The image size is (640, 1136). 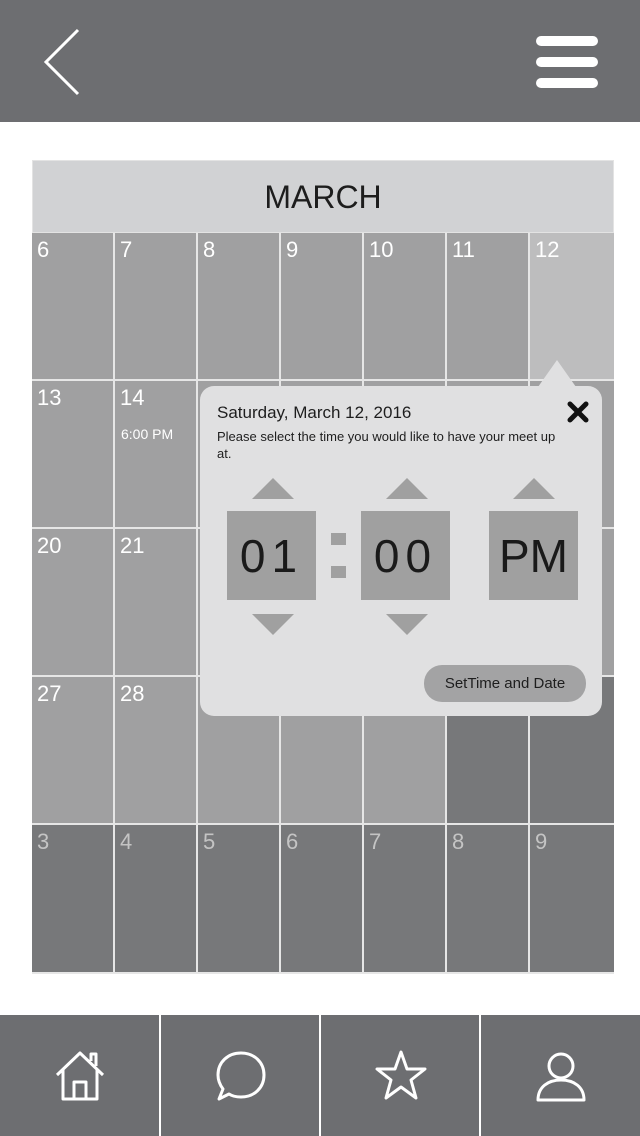 I want to click on close-icon, so click(x=578, y=412).